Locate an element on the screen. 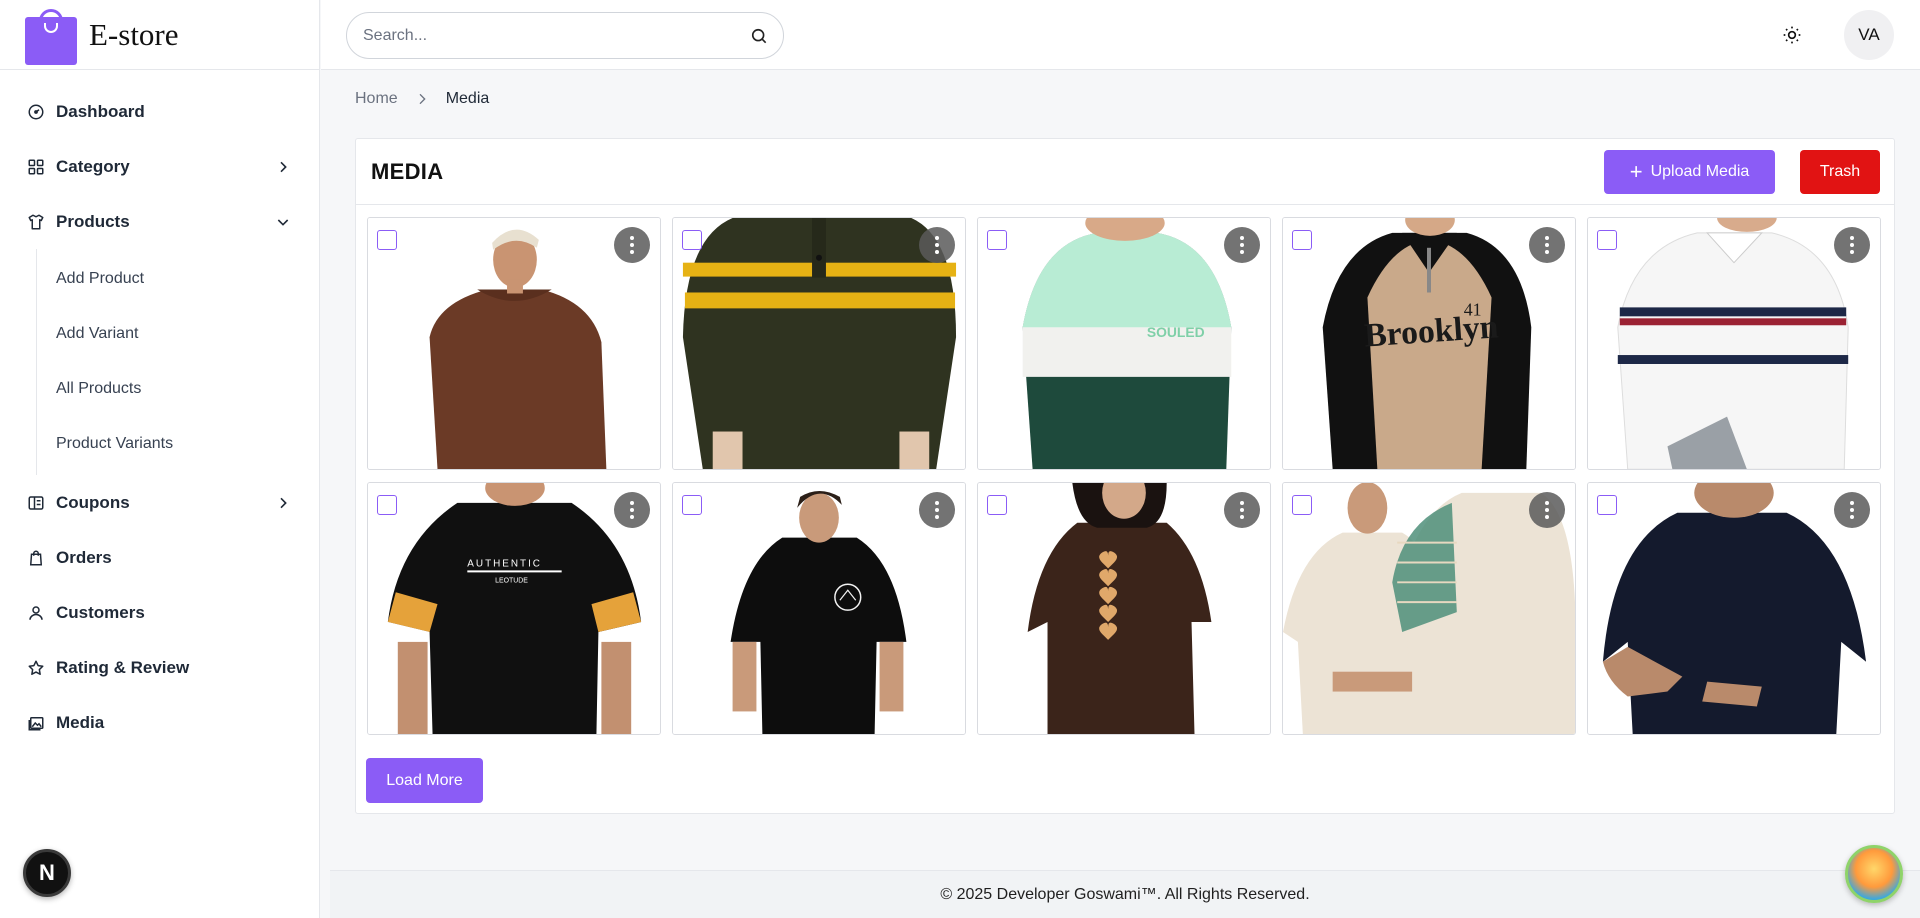 The image size is (1920, 918). image-icon is located at coordinates (36, 723).